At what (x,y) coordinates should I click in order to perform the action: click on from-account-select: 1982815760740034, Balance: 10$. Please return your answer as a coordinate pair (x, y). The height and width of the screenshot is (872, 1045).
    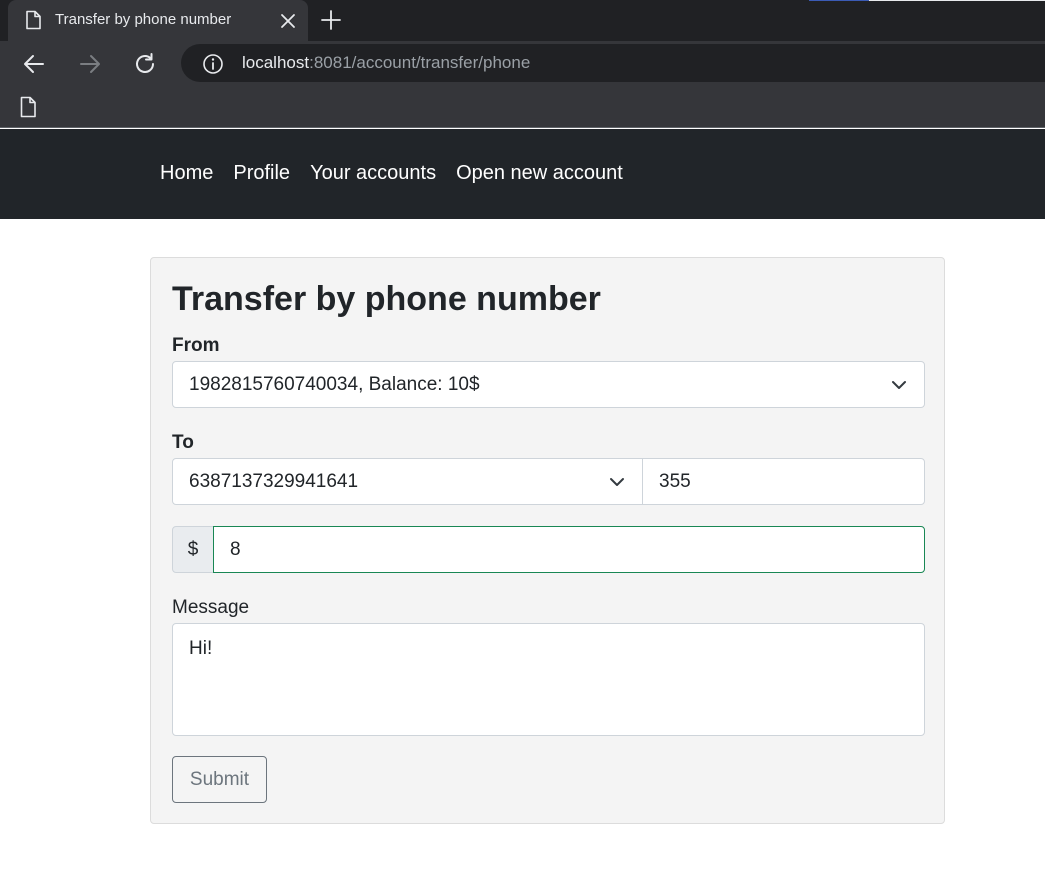
    Looking at the image, I should click on (548, 384).